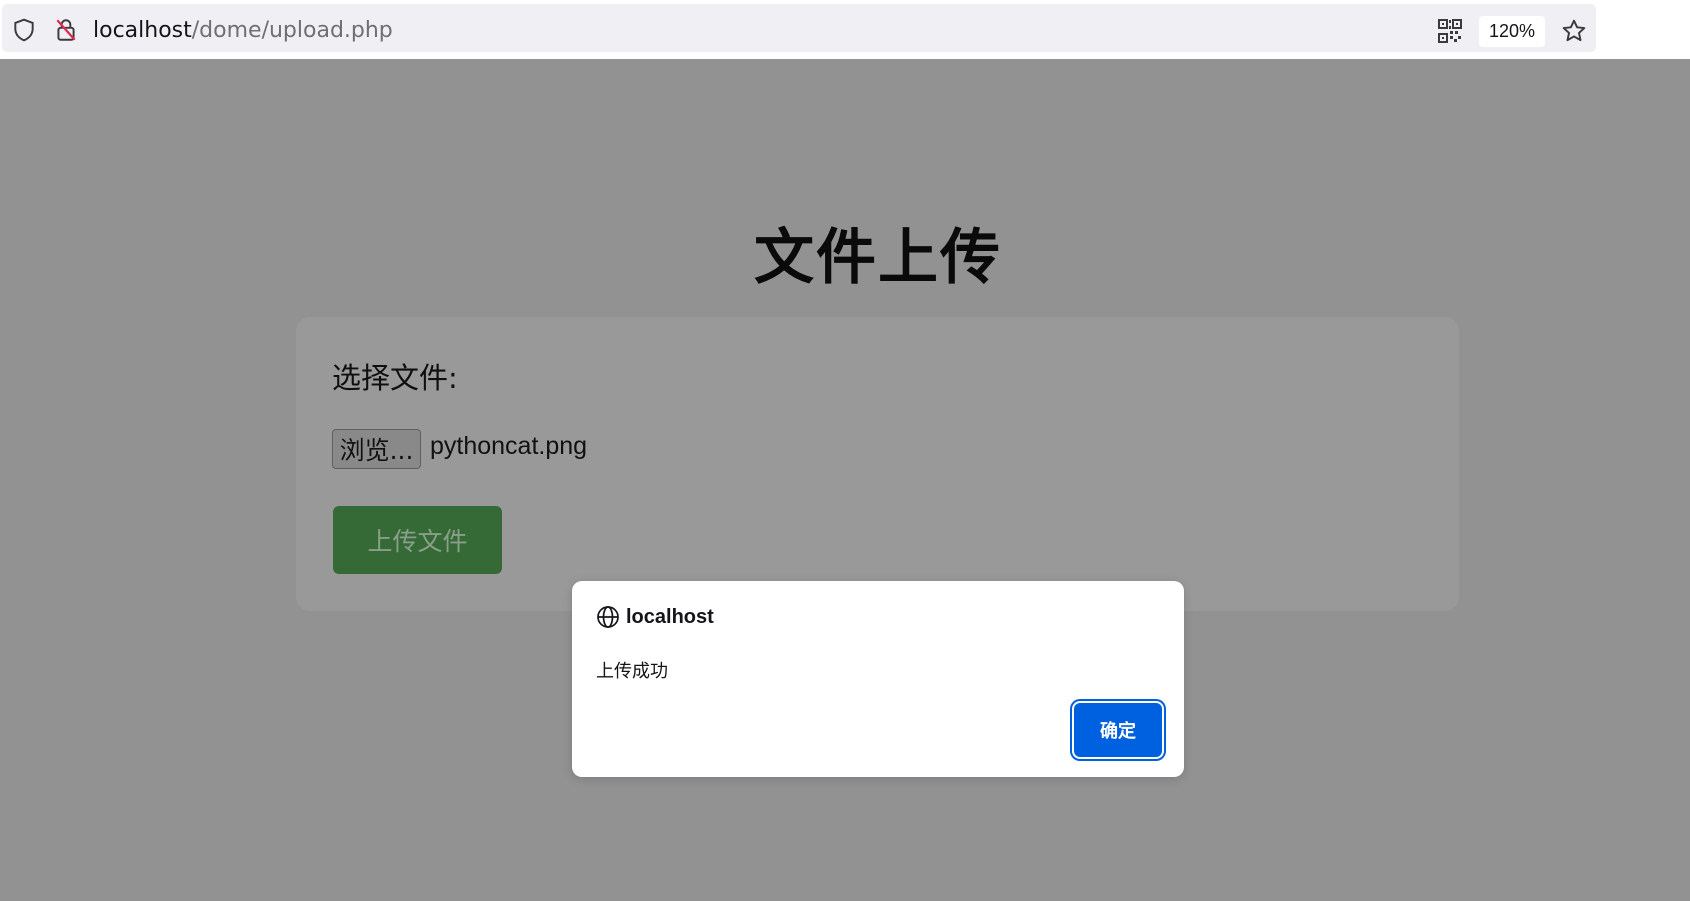 The width and height of the screenshot is (1690, 901). What do you see at coordinates (417, 540) in the screenshot?
I see `upload-button: 上传文件` at bounding box center [417, 540].